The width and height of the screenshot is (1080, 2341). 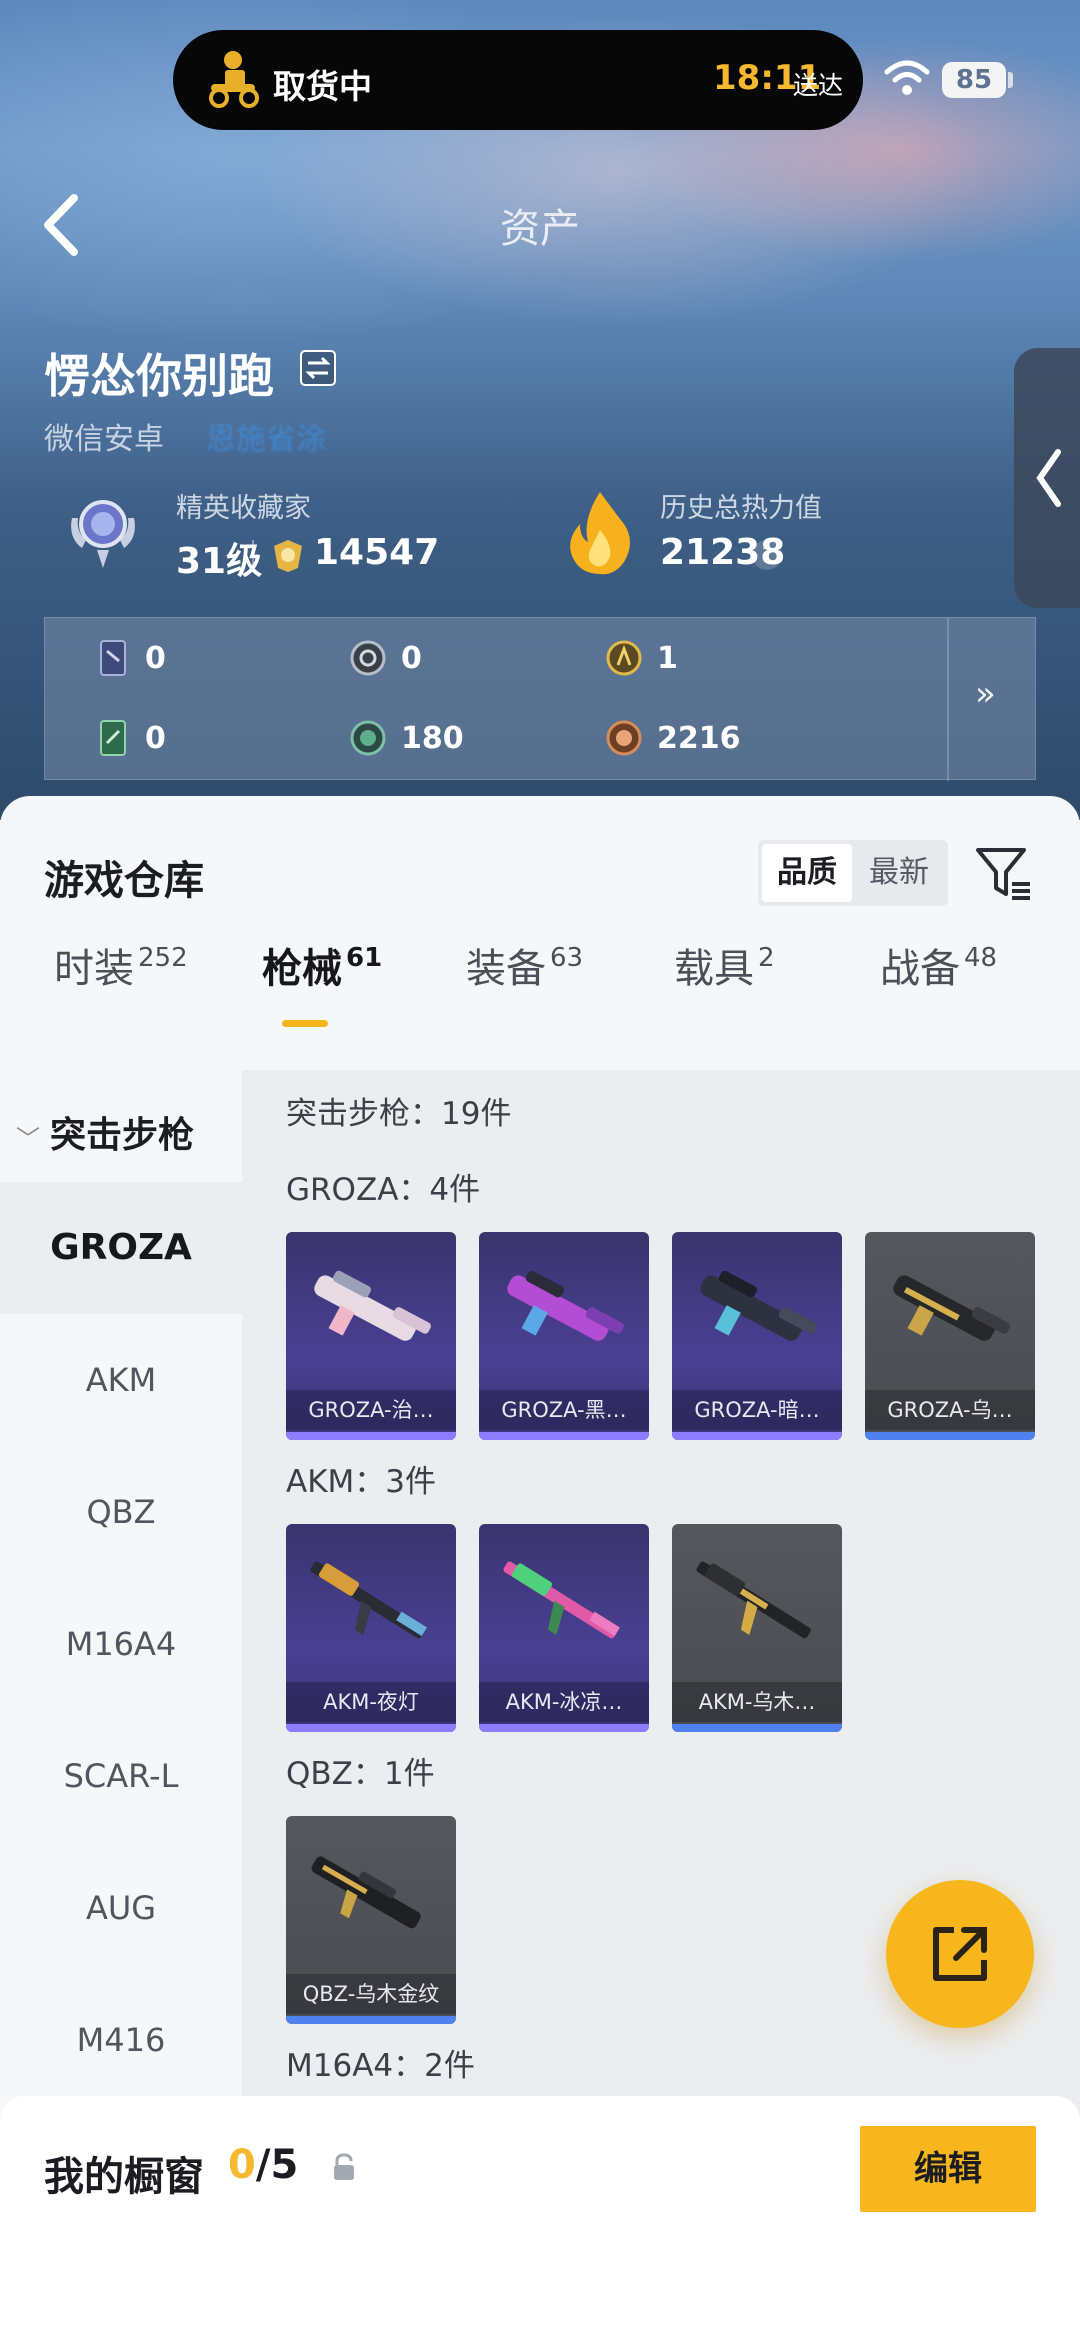 I want to click on category-item-m16a4: M16A4, so click(x=121, y=1644).